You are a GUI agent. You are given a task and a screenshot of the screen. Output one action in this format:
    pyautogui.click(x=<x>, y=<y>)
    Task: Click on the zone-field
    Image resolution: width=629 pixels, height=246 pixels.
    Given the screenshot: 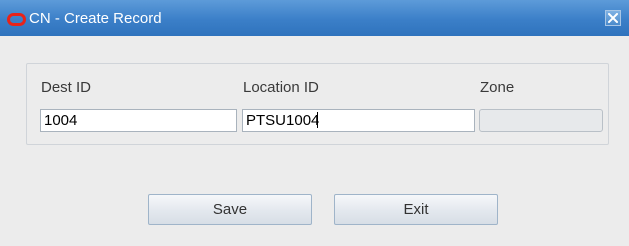 What is the action you would take?
    pyautogui.click(x=541, y=120)
    